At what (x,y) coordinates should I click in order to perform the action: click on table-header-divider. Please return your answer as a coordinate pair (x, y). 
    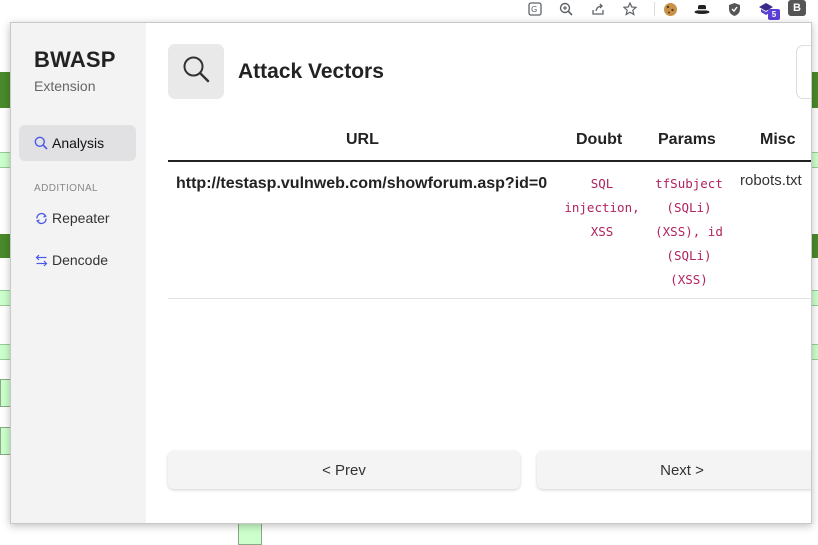
    Looking at the image, I should click on (489, 161).